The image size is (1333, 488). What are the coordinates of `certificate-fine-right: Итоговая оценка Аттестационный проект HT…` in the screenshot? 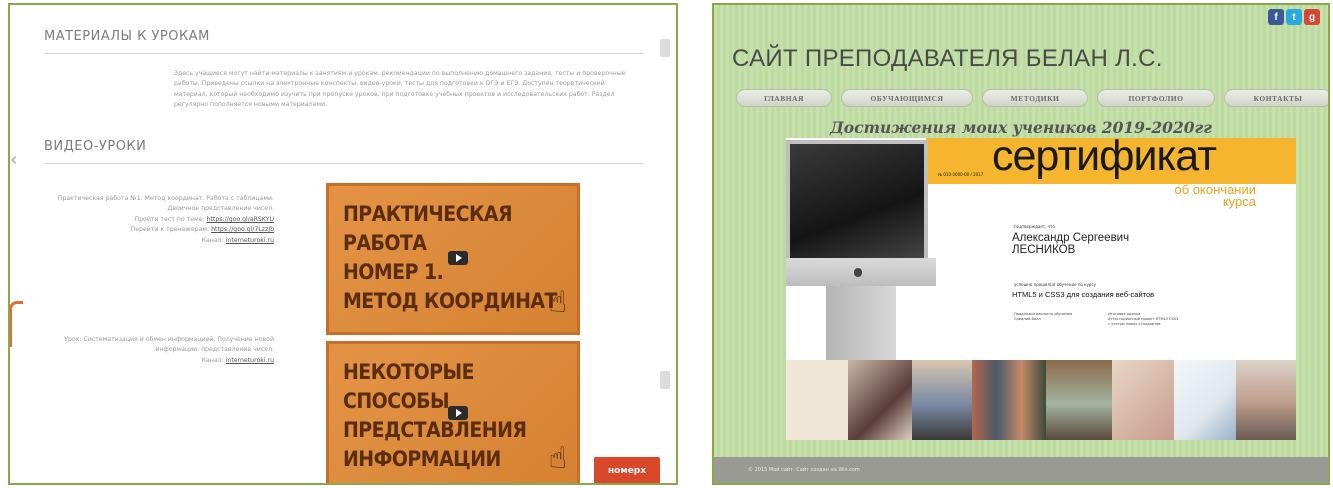 It's located at (1143, 319).